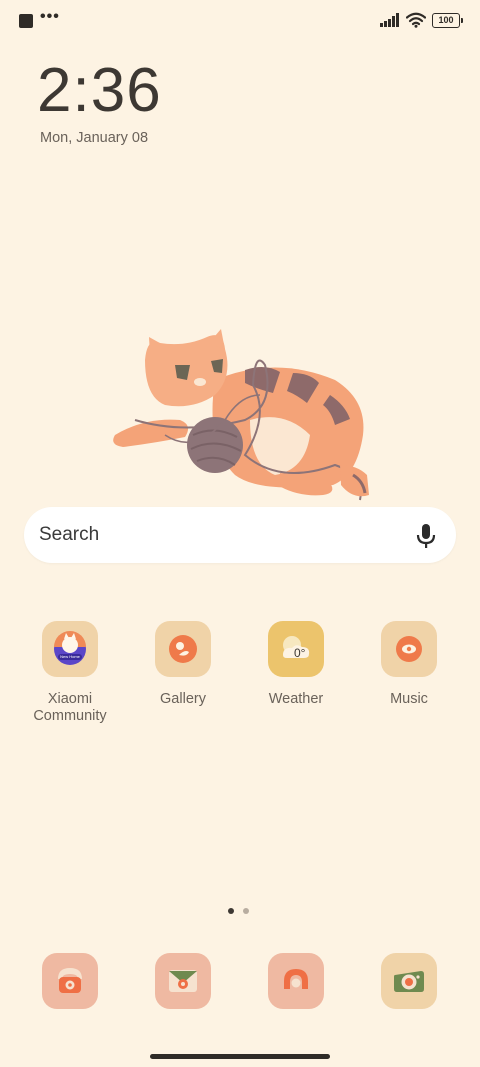 This screenshot has height=1067, width=480. What do you see at coordinates (416, 20) in the screenshot?
I see `wifi-icon` at bounding box center [416, 20].